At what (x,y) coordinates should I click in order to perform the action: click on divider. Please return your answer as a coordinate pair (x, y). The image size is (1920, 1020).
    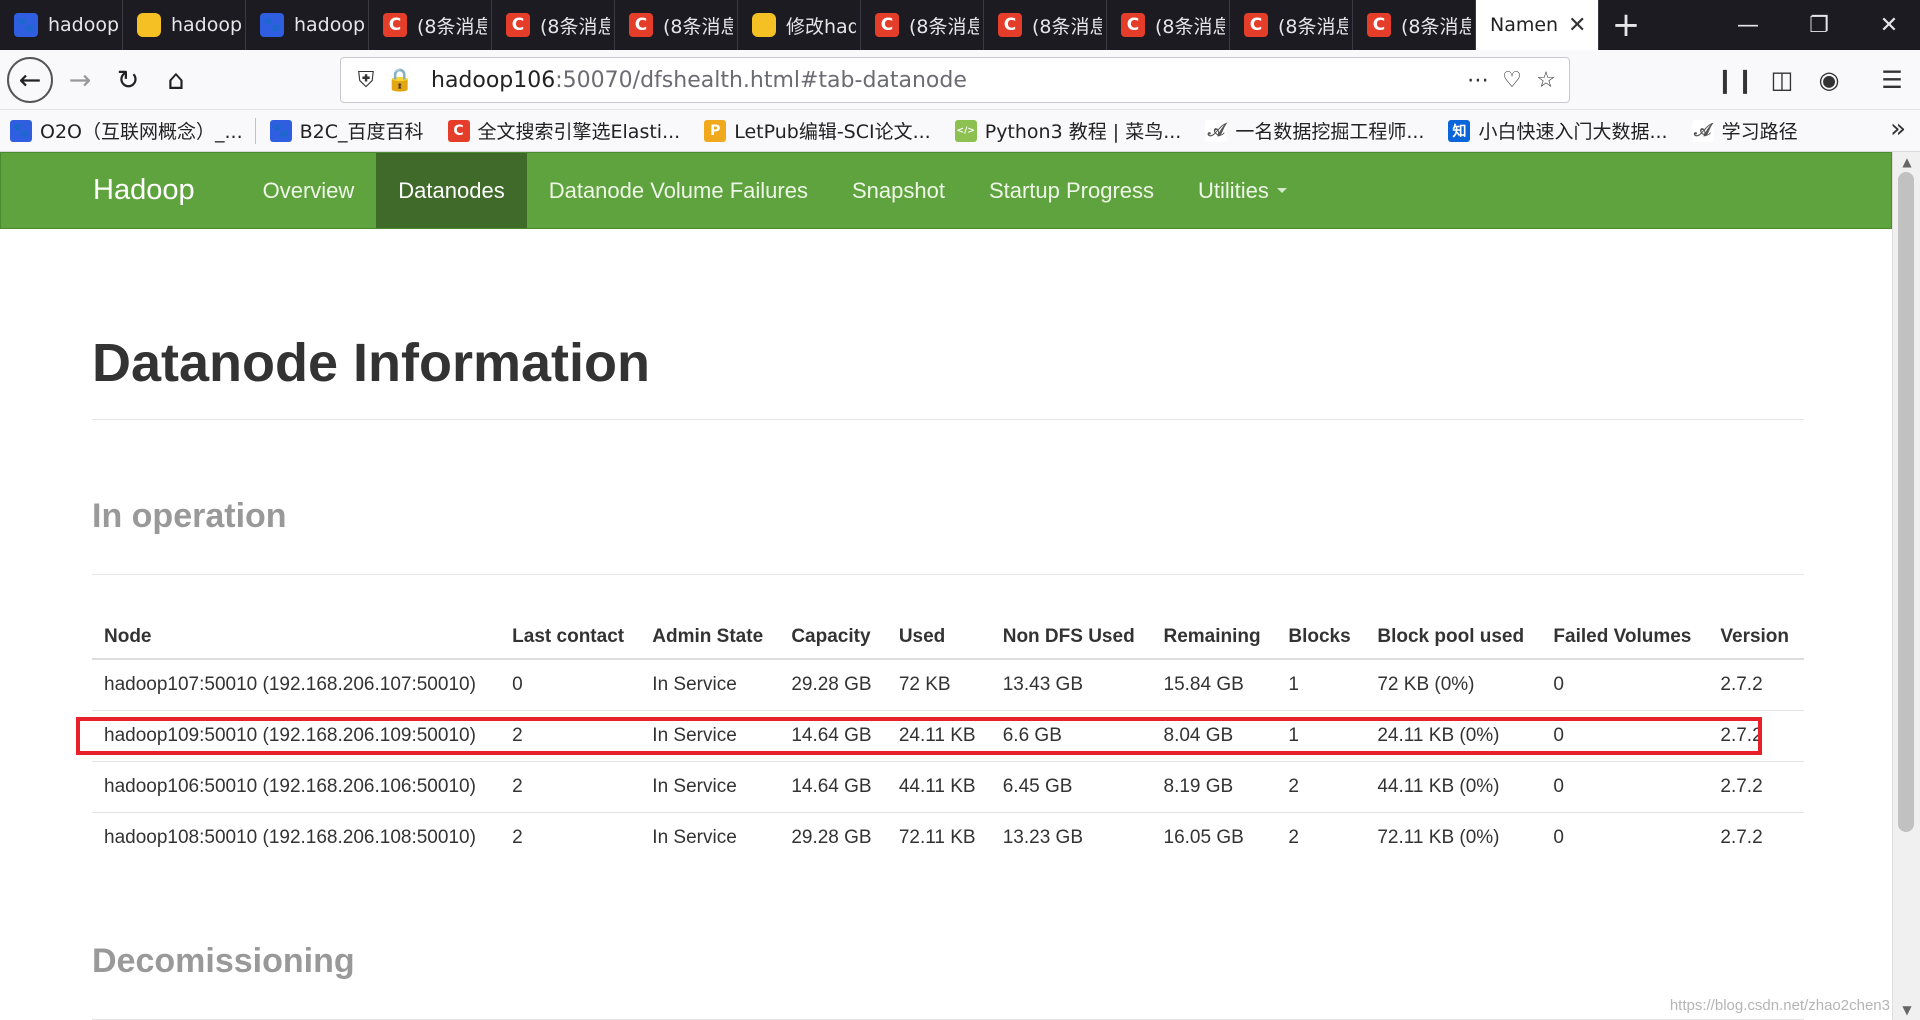
    Looking at the image, I should click on (948, 419).